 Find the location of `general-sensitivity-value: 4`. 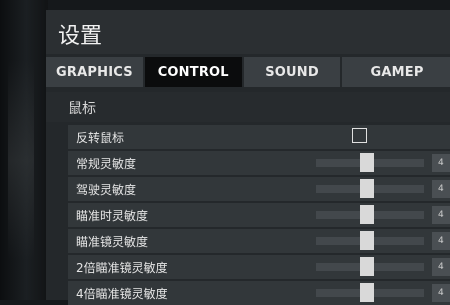

general-sensitivity-value: 4 is located at coordinates (441, 163).